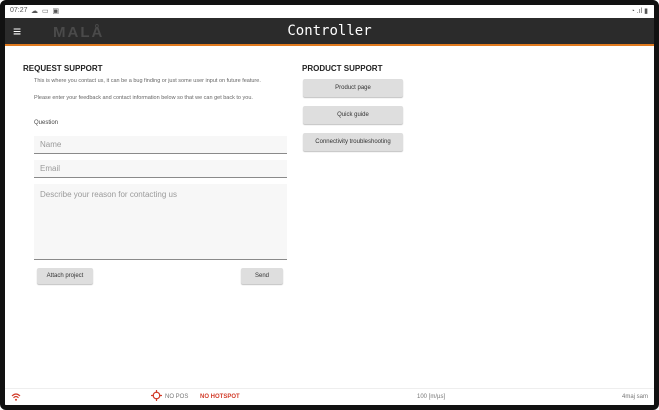 The height and width of the screenshot is (410, 659). I want to click on name-field: Name, so click(160, 145).